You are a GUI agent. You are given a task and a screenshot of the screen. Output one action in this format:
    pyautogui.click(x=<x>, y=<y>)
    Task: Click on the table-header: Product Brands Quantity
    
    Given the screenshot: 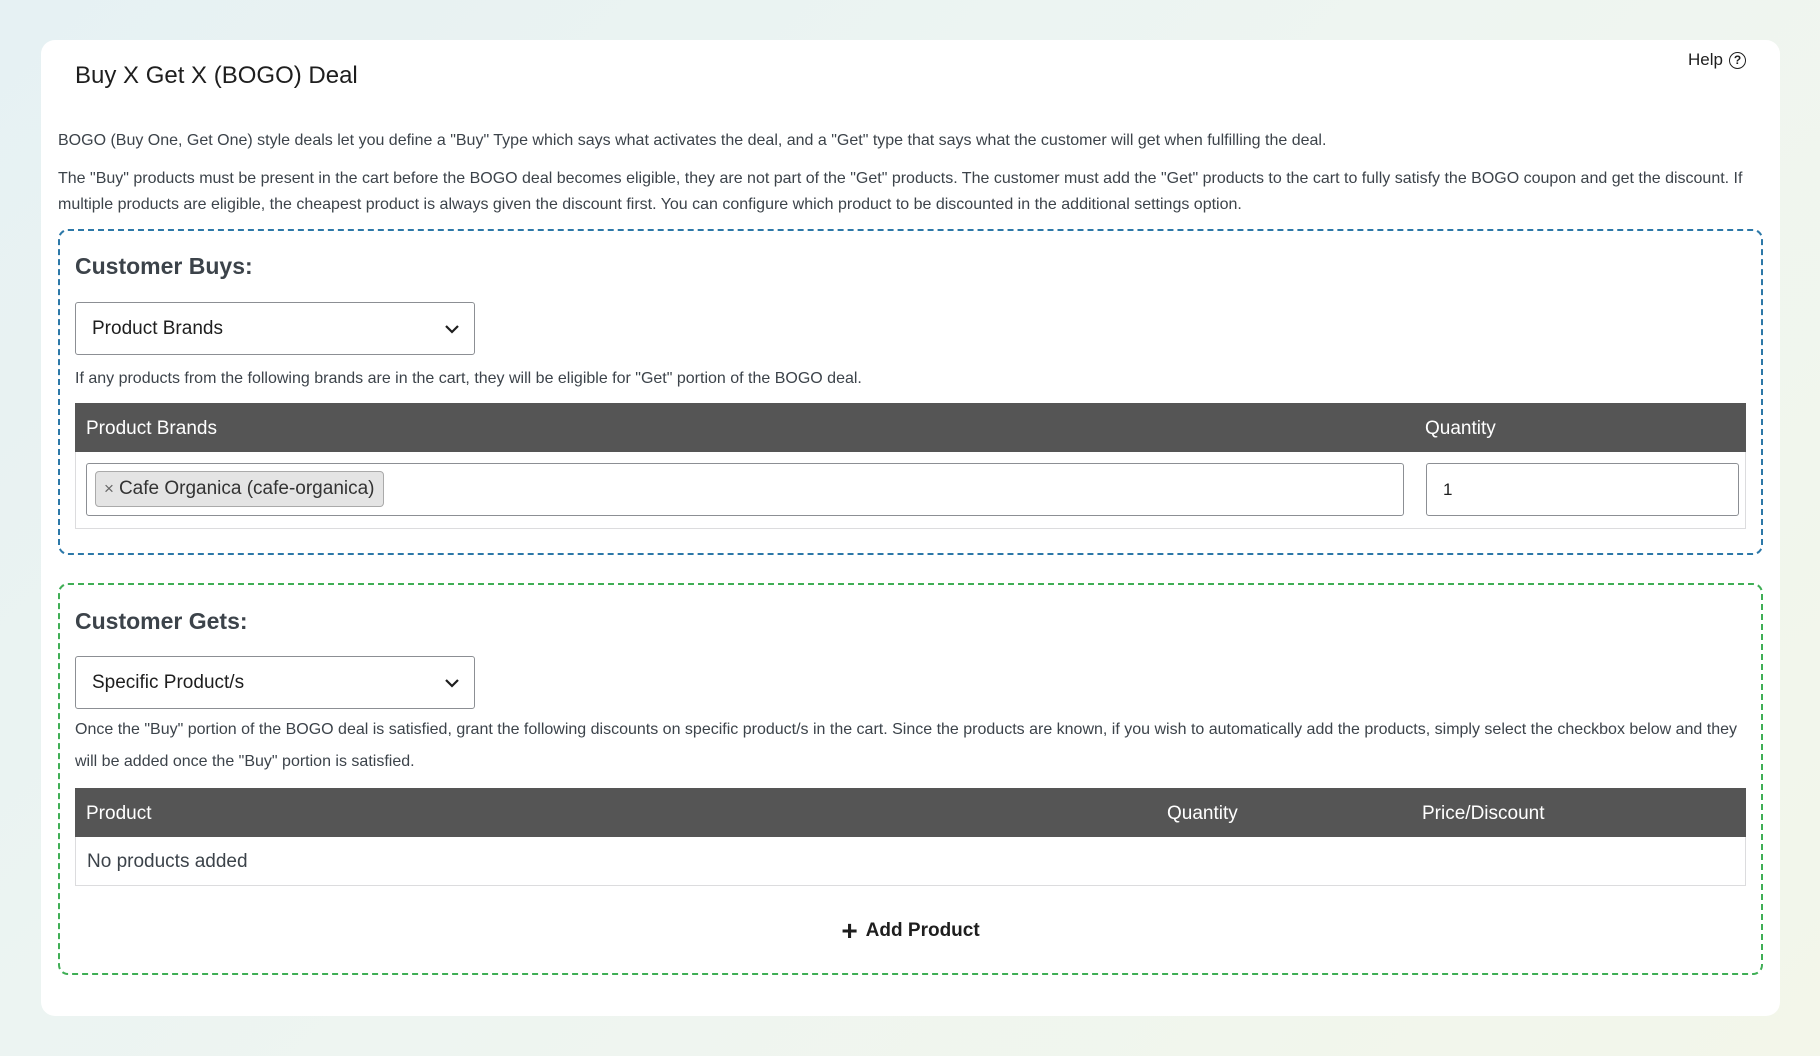 What is the action you would take?
    pyautogui.click(x=910, y=427)
    